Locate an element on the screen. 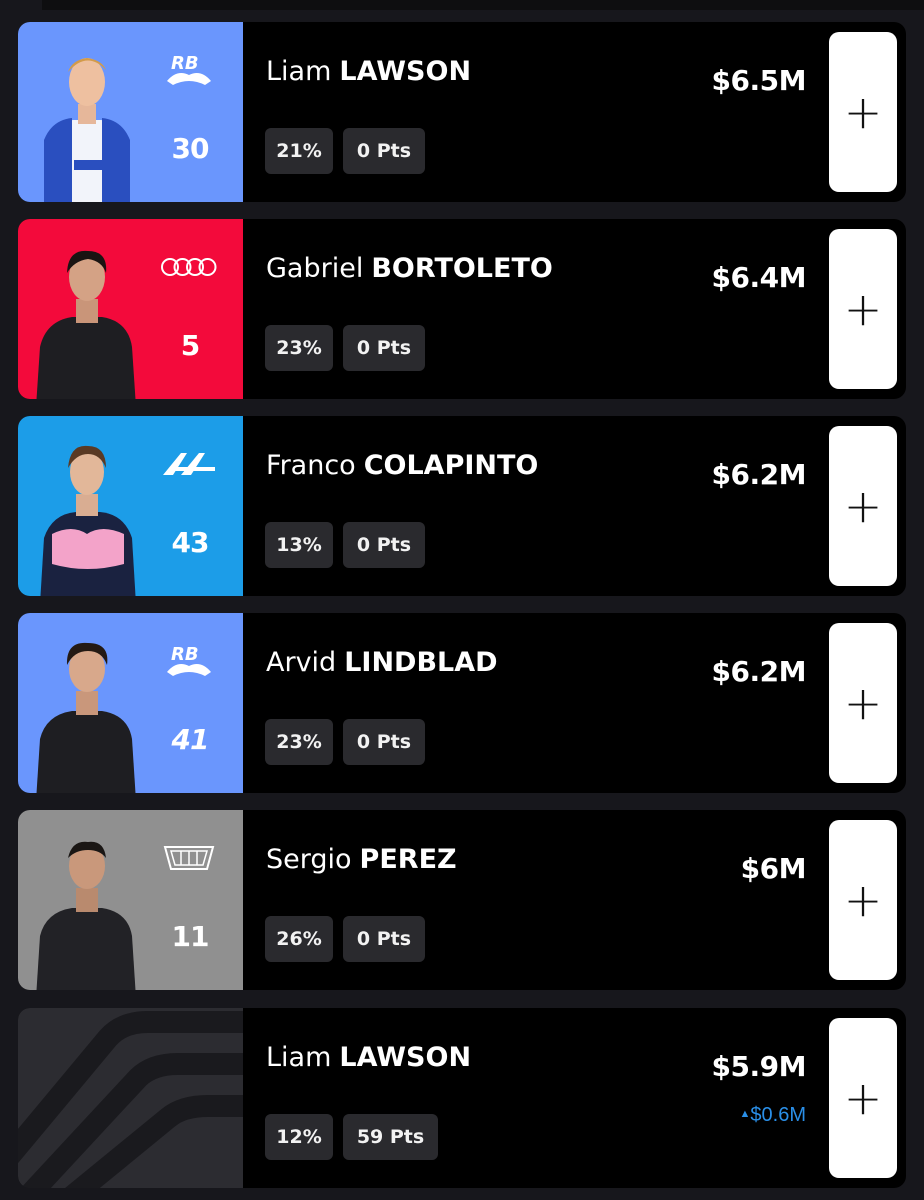 Image resolution: width=924 pixels, height=1200 pixels. driver-panel: RB 30 is located at coordinates (130, 112).